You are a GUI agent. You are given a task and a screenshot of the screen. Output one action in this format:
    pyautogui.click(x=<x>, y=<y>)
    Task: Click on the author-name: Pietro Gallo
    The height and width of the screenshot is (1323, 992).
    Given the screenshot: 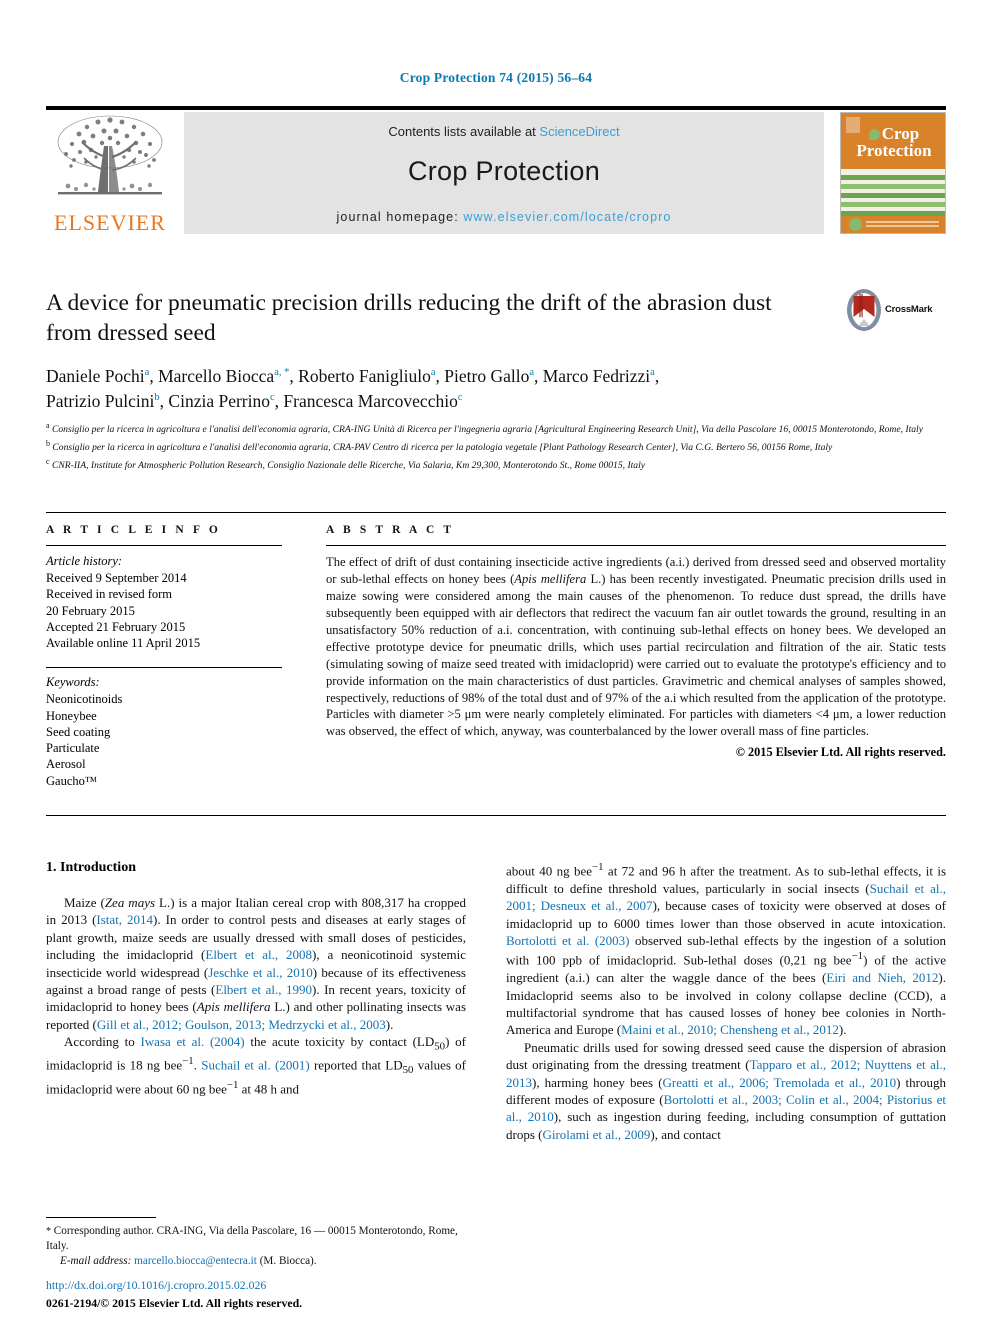 What is the action you would take?
    pyautogui.click(x=487, y=376)
    